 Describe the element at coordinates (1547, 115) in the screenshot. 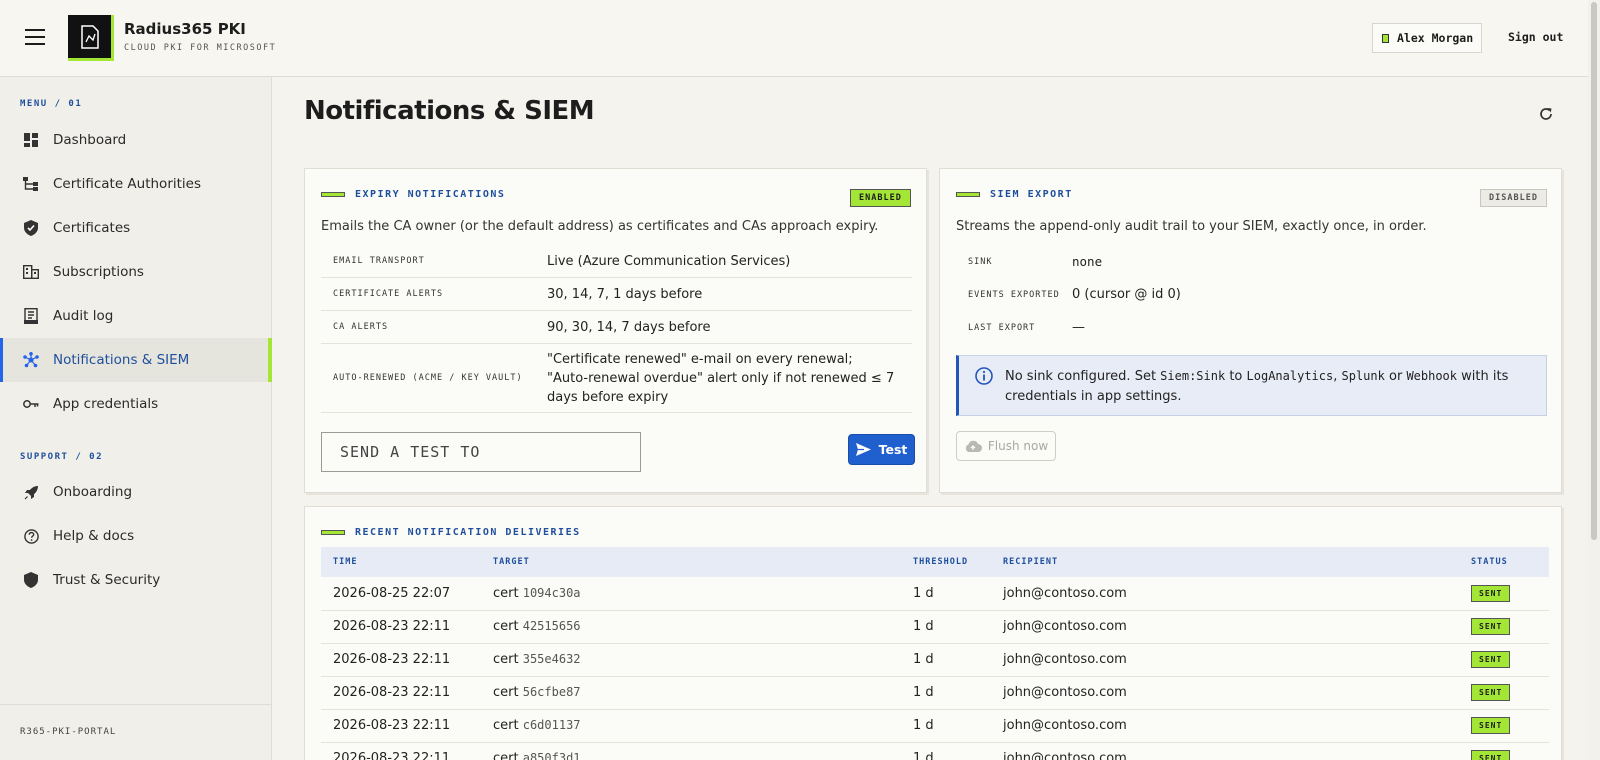

I see `refresh-icon` at that location.